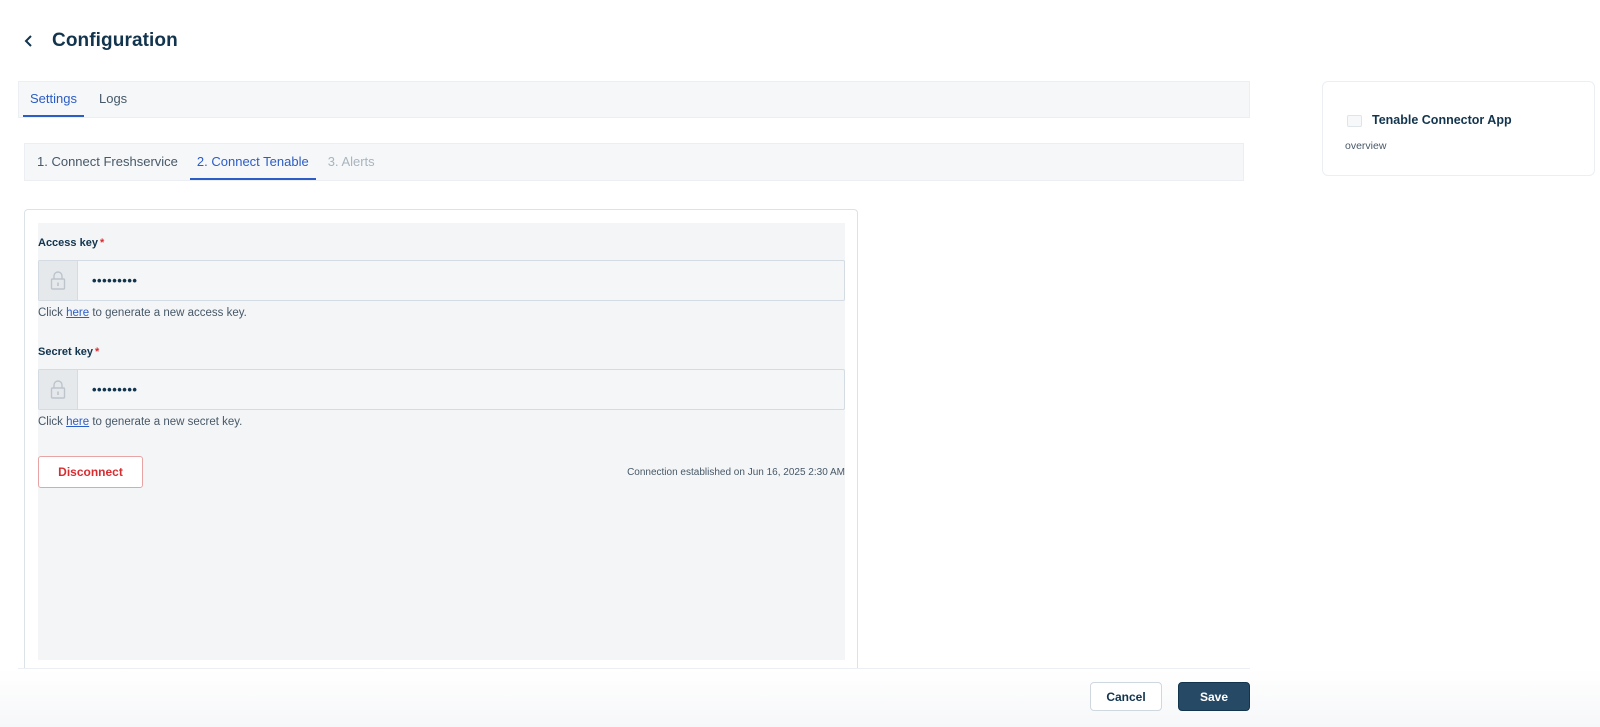  I want to click on app-name: Tenable Connector App, so click(1442, 120).